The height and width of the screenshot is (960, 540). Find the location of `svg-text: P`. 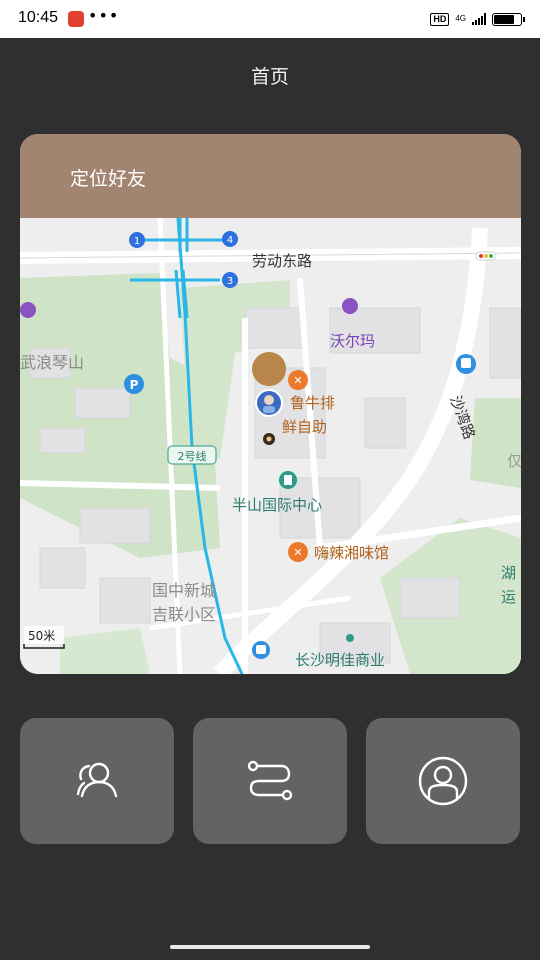

svg-text: P is located at coordinates (134, 385).